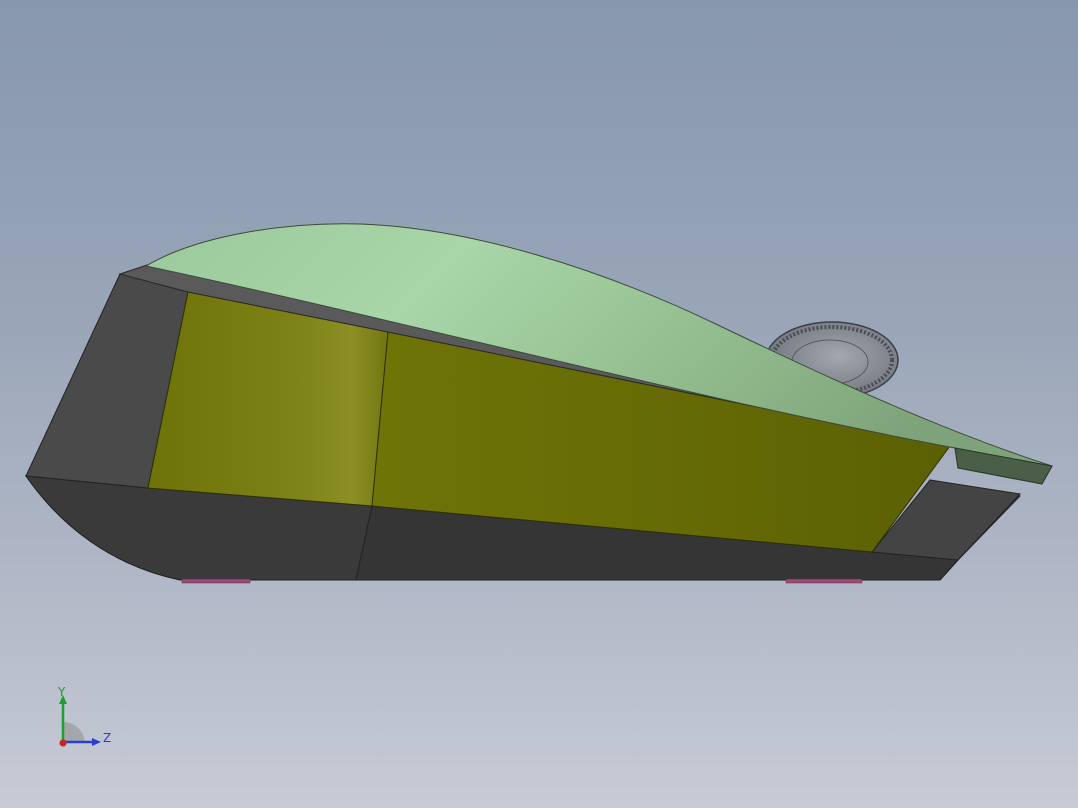 The width and height of the screenshot is (1078, 808). What do you see at coordinates (63, 743) in the screenshot?
I see `x-axis-dot` at bounding box center [63, 743].